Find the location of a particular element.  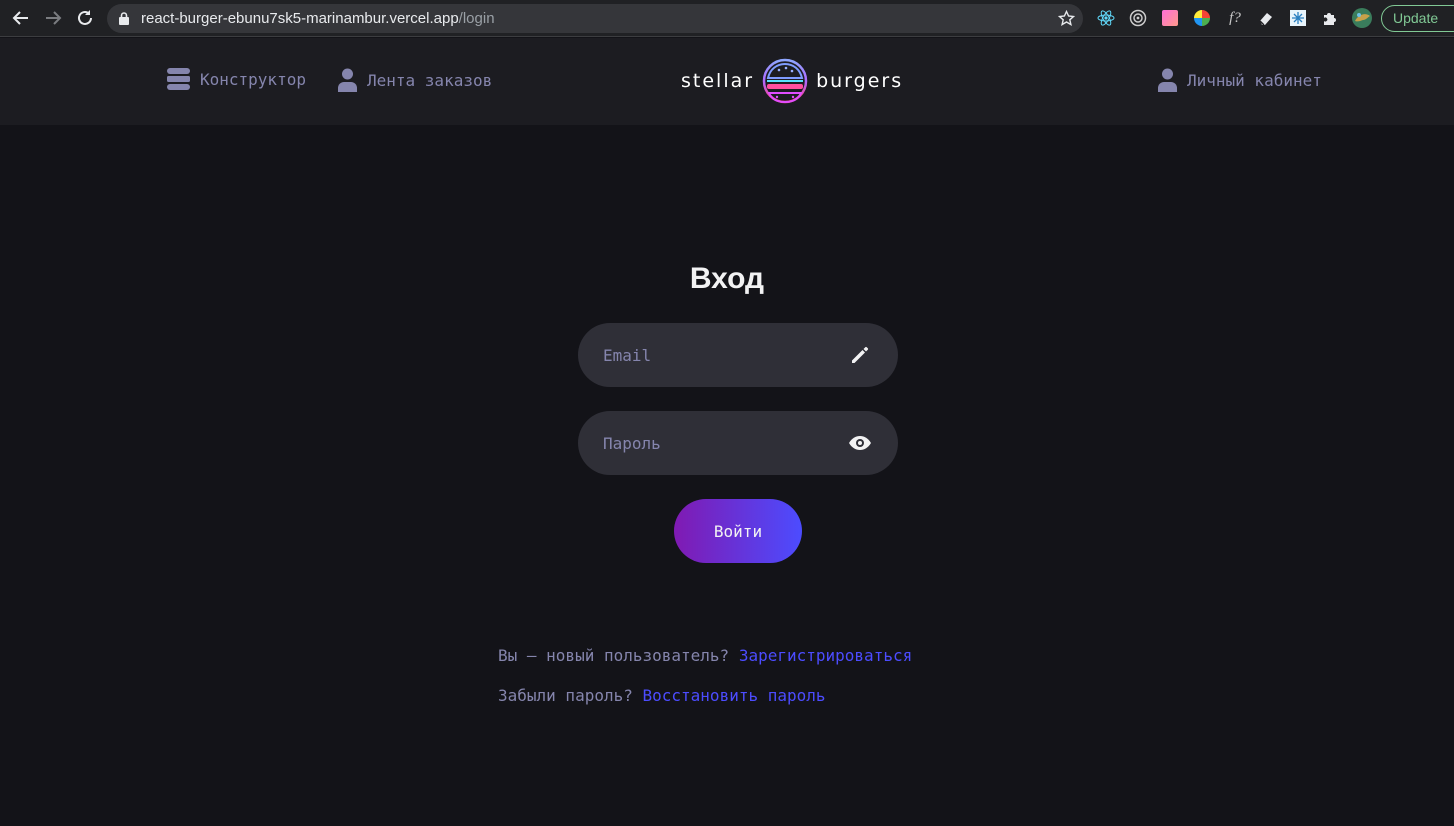

nav-order-feed: Лента заказов is located at coordinates (415, 80).